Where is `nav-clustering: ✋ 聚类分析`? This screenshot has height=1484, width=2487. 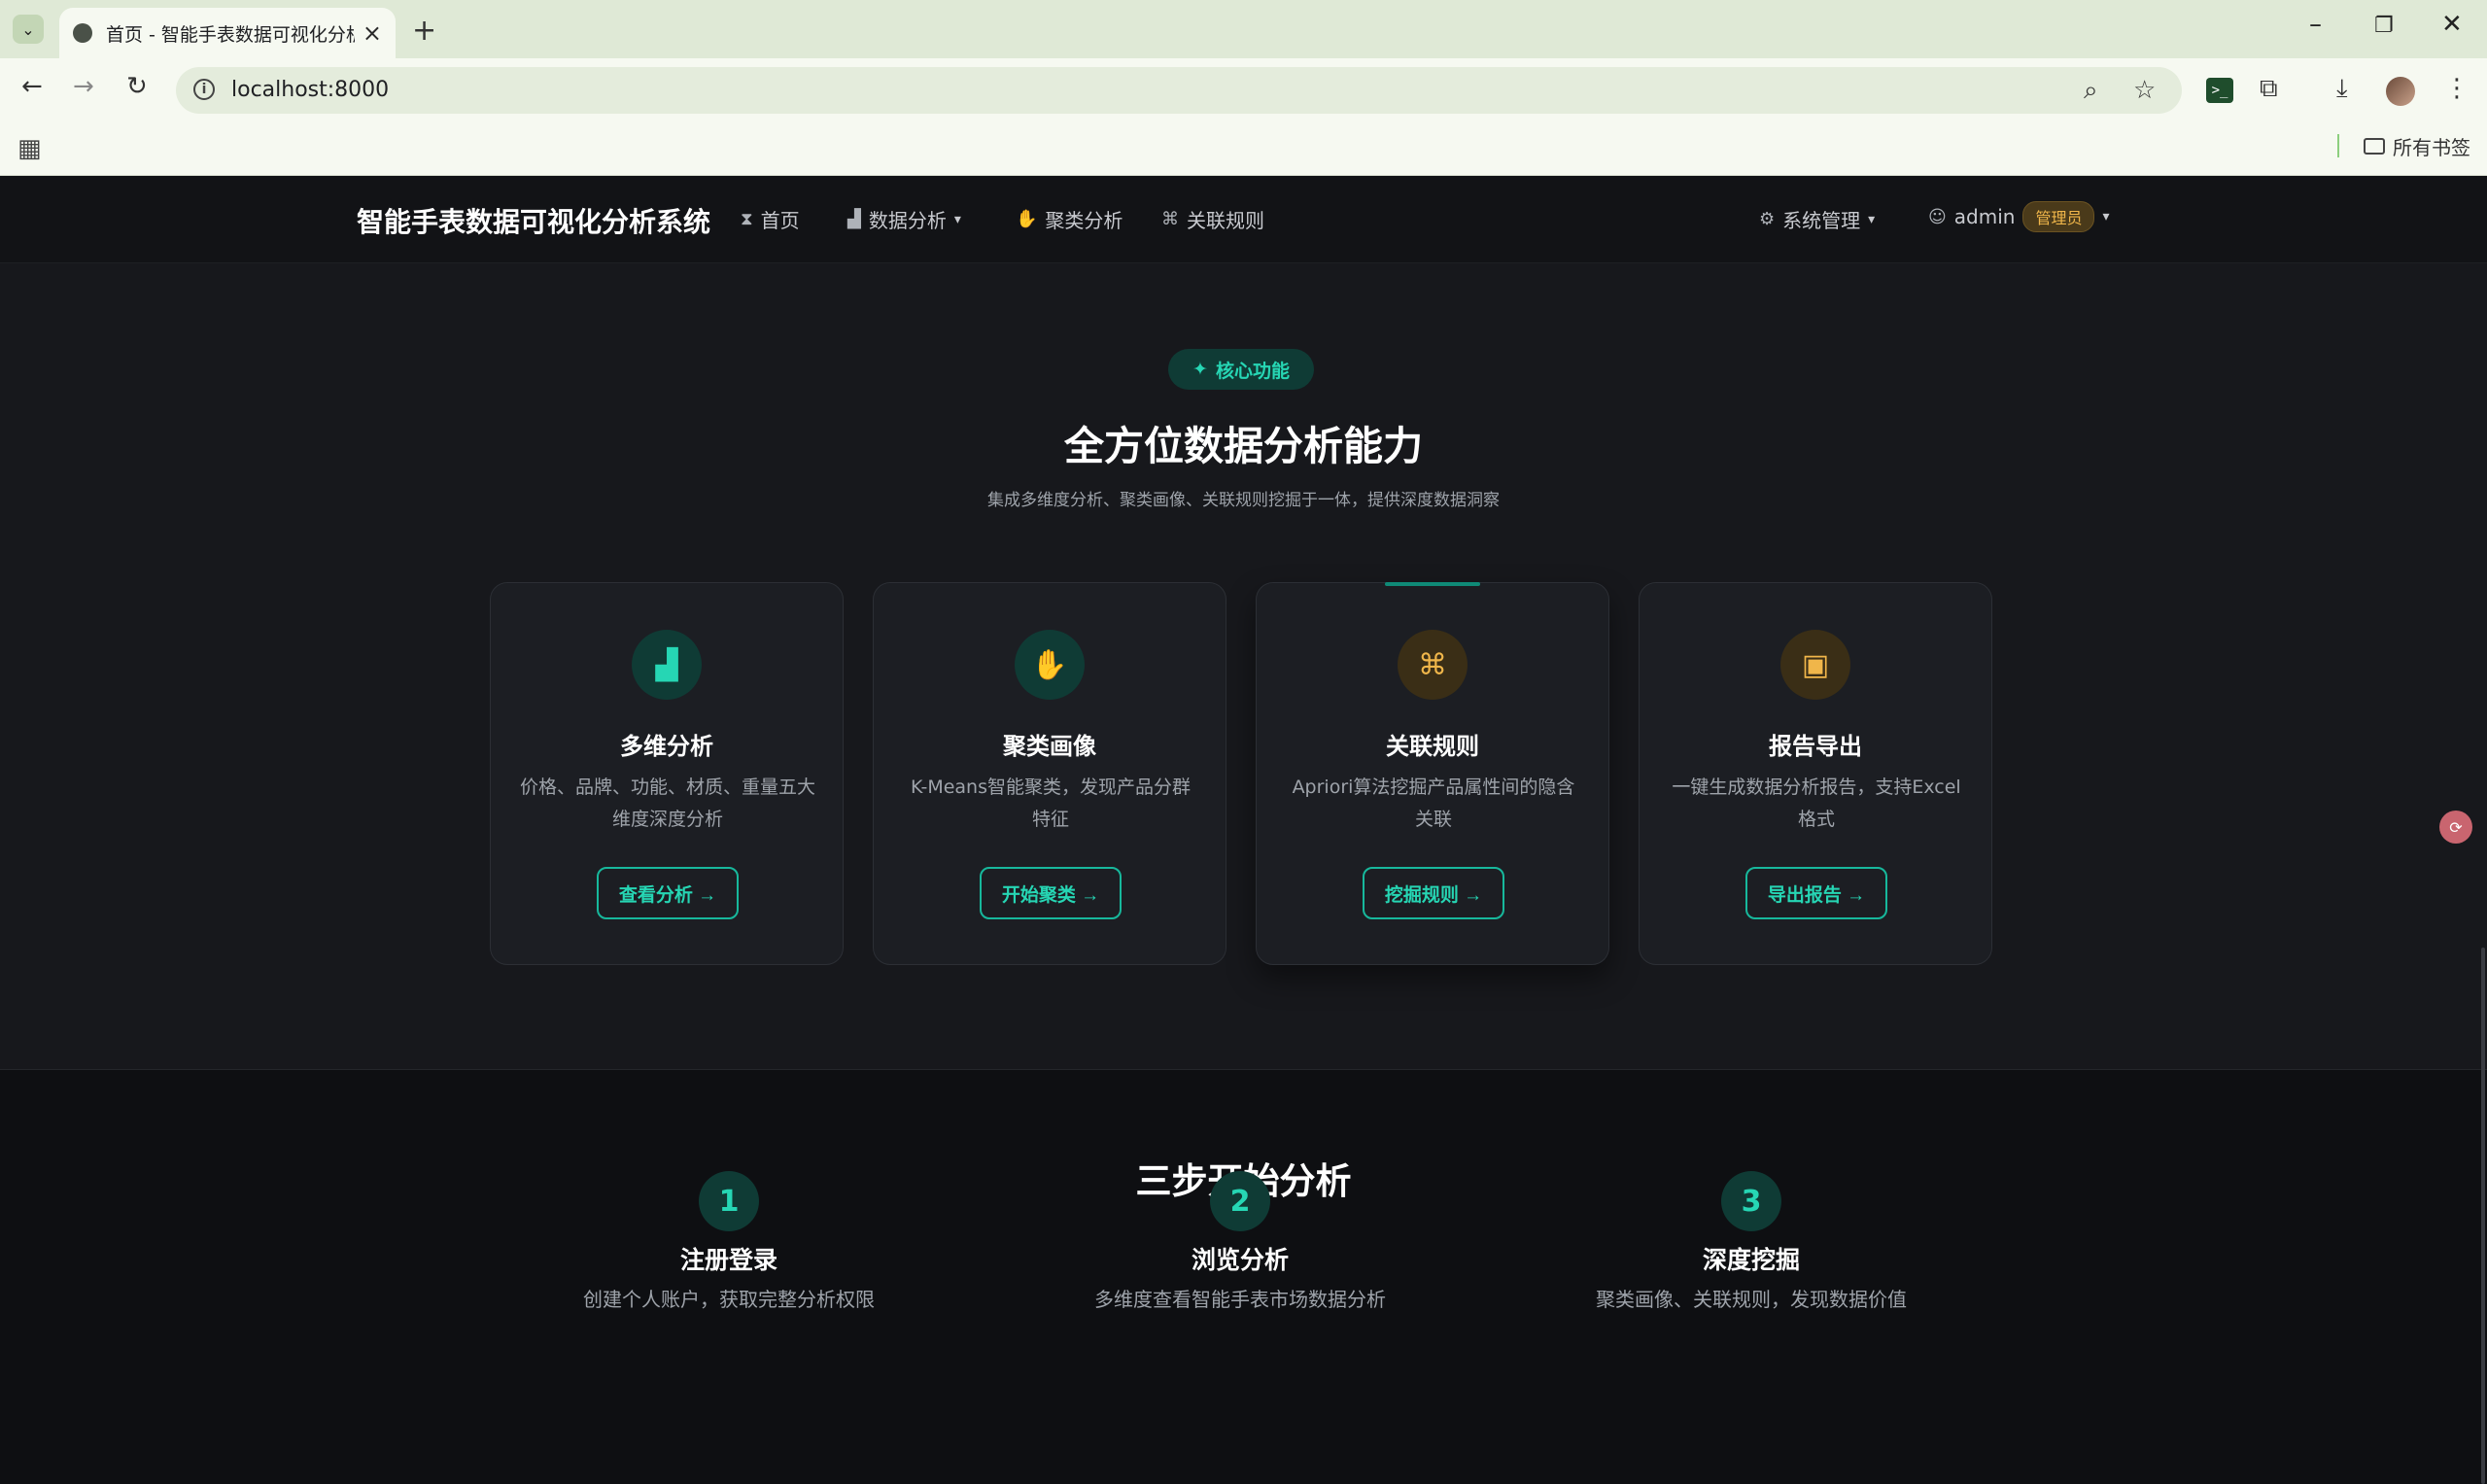
nav-clustering: ✋ 聚类分析 is located at coordinates (1069, 219).